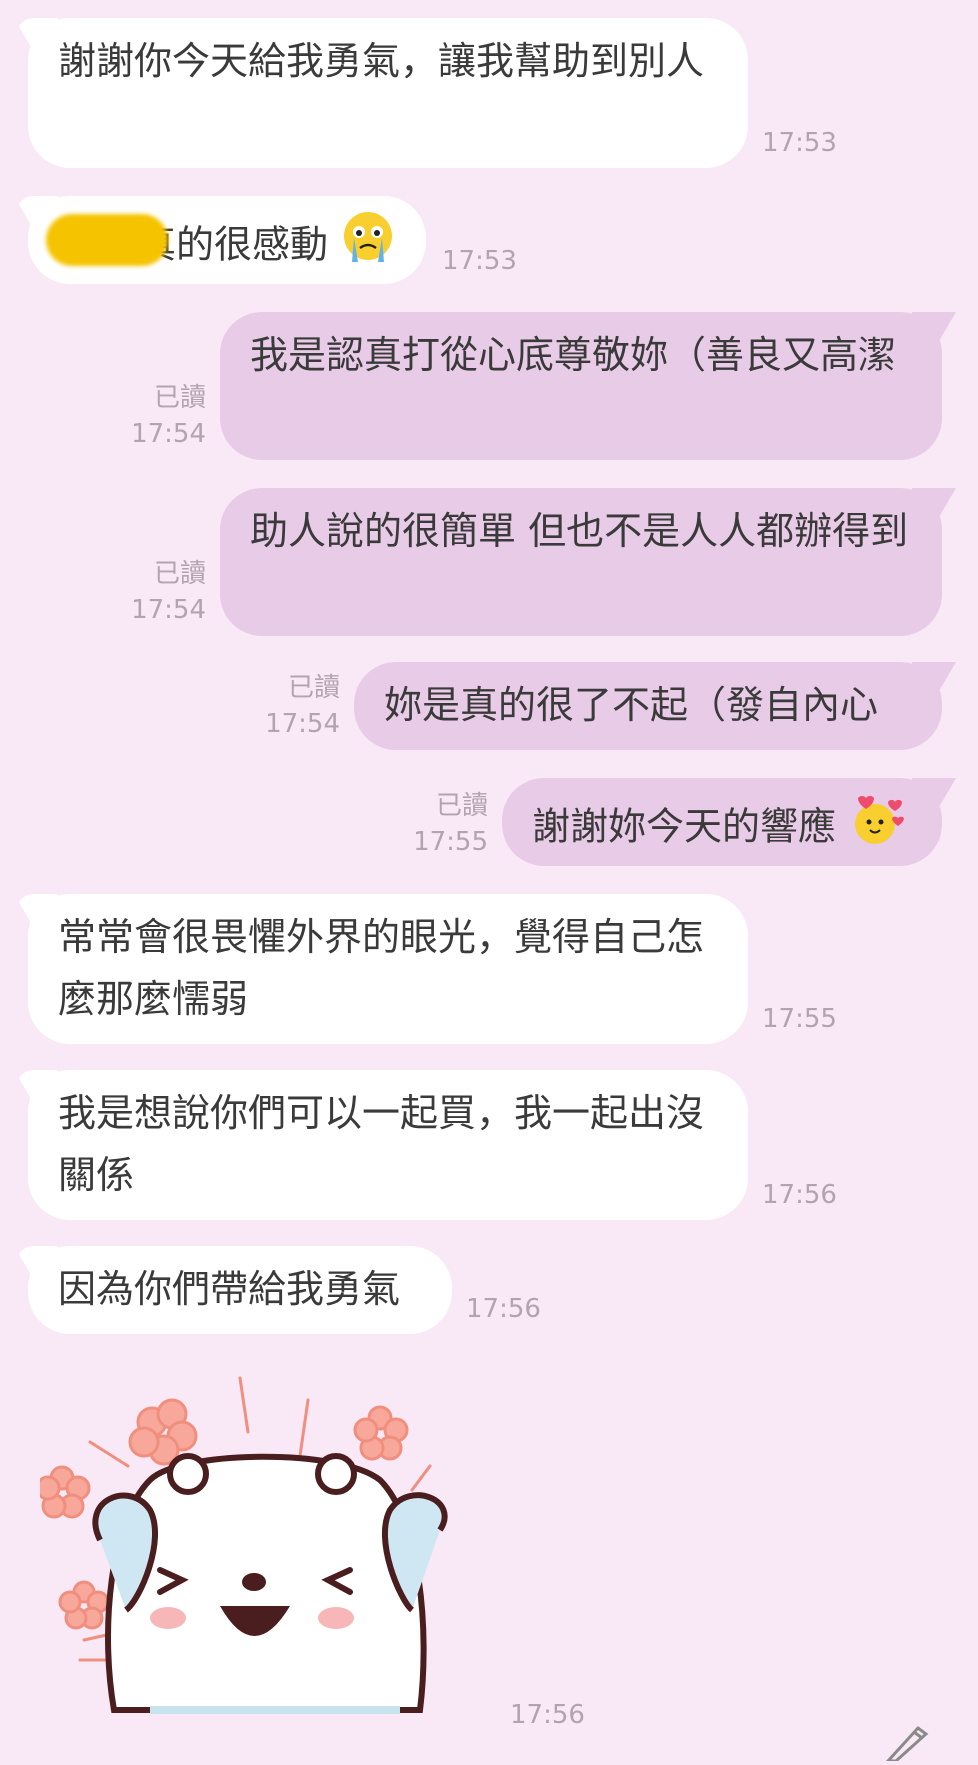 The image size is (978, 1765). What do you see at coordinates (581, 386) in the screenshot?
I see `message-bubble-outgoing: 我是認真打從心底尊敬妳（善良又高潔` at bounding box center [581, 386].